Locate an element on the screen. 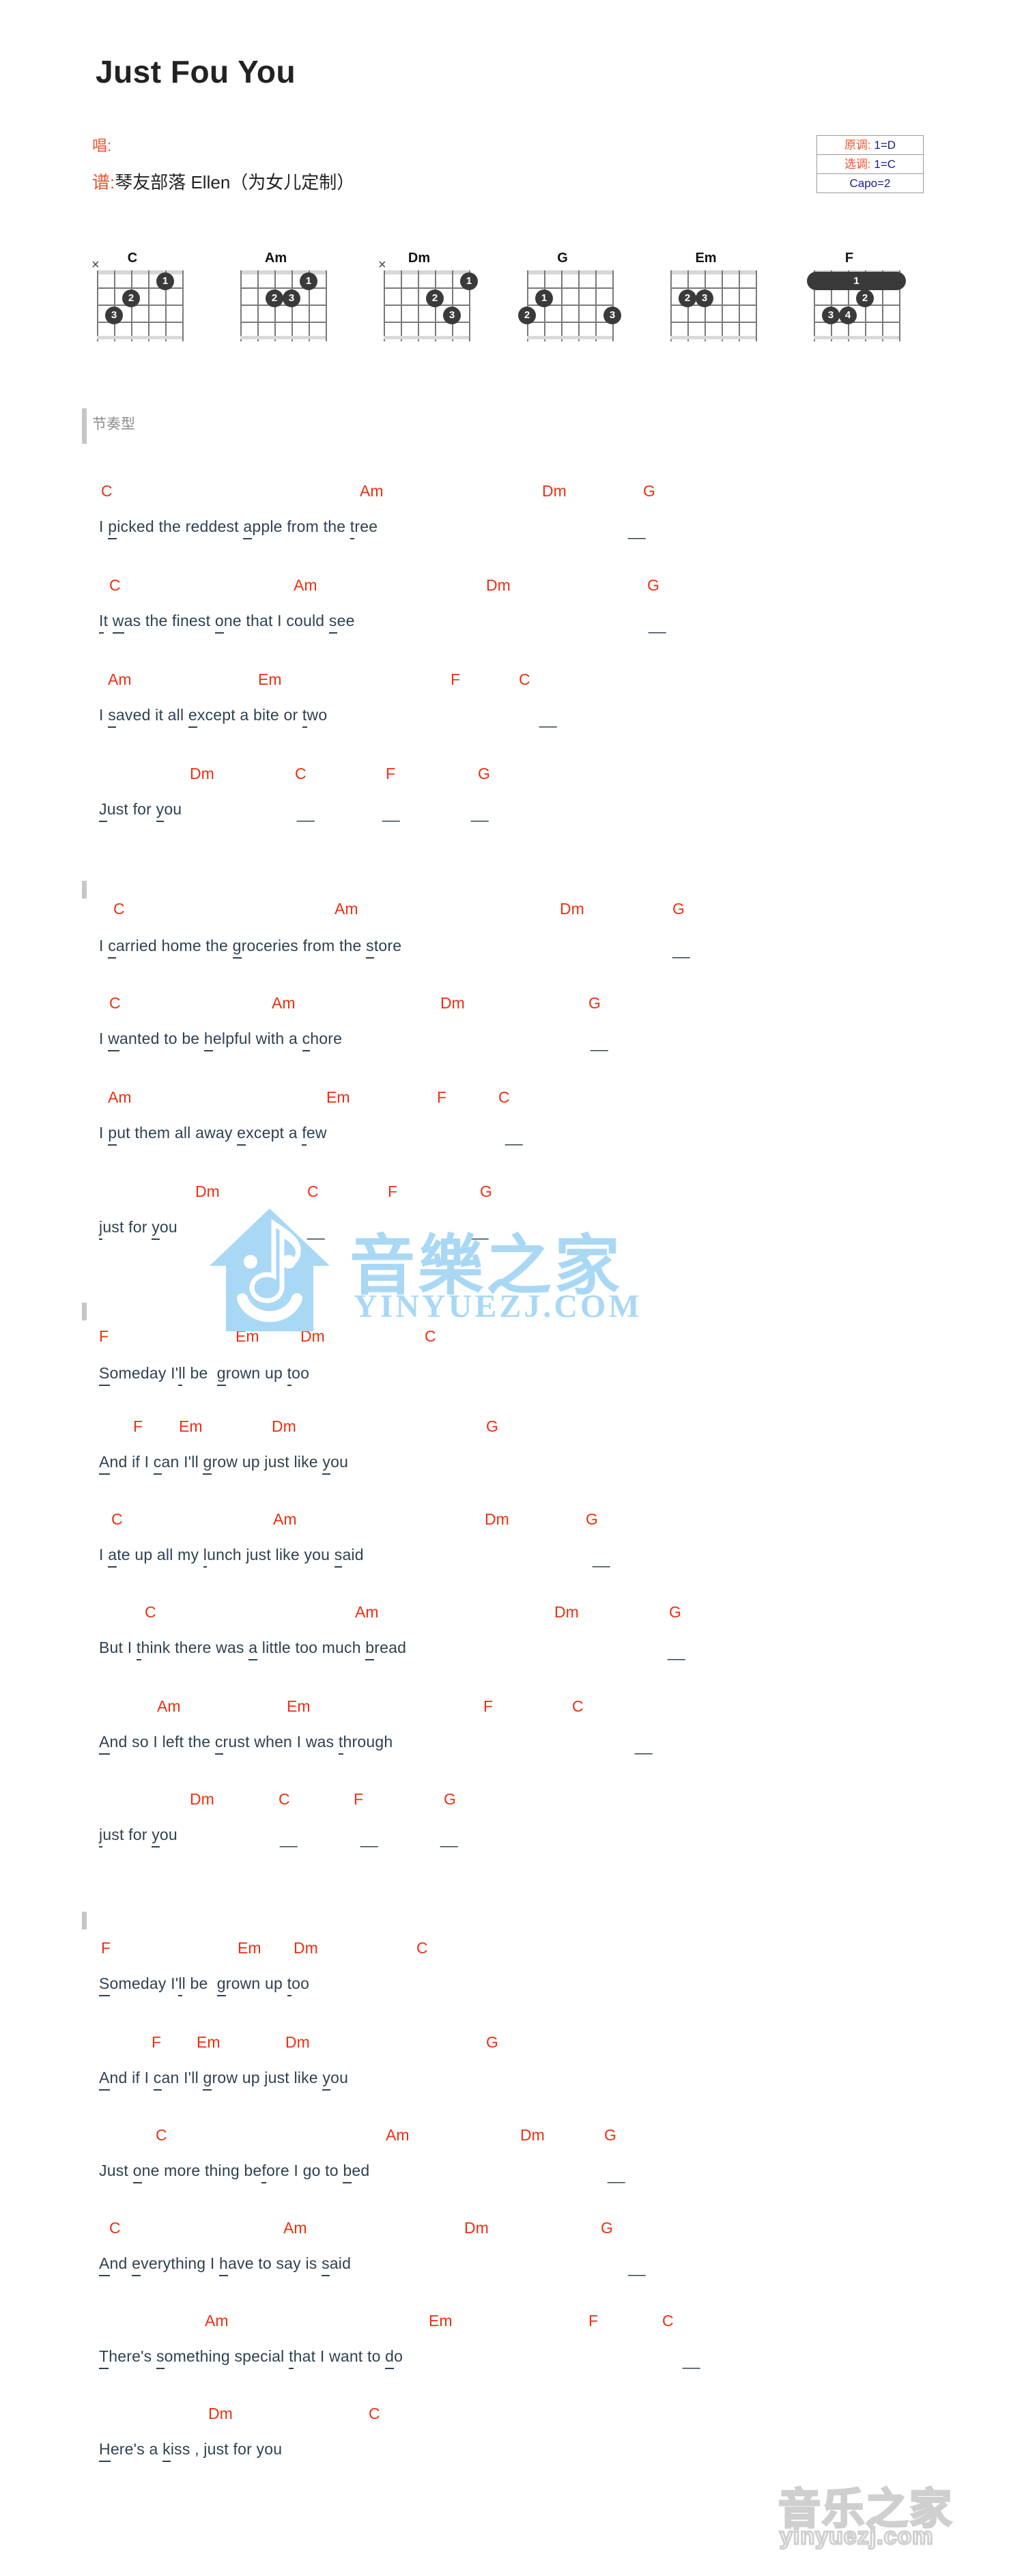  chord-fretboard: 1234 is located at coordinates (856, 305).